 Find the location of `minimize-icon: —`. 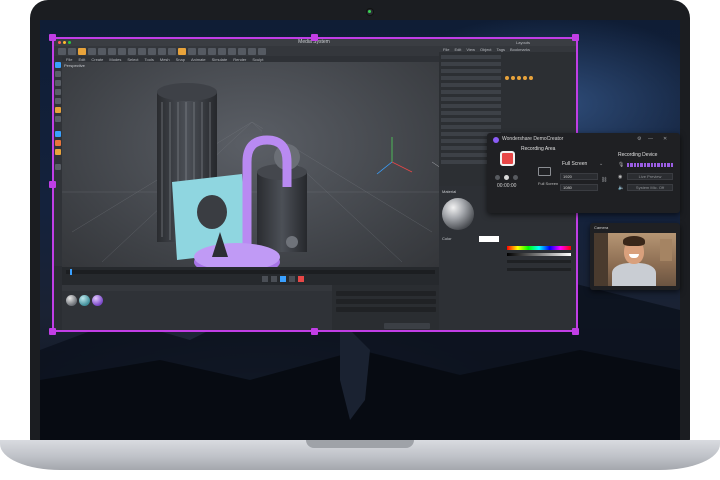

minimize-icon: — is located at coordinates (650, 139).